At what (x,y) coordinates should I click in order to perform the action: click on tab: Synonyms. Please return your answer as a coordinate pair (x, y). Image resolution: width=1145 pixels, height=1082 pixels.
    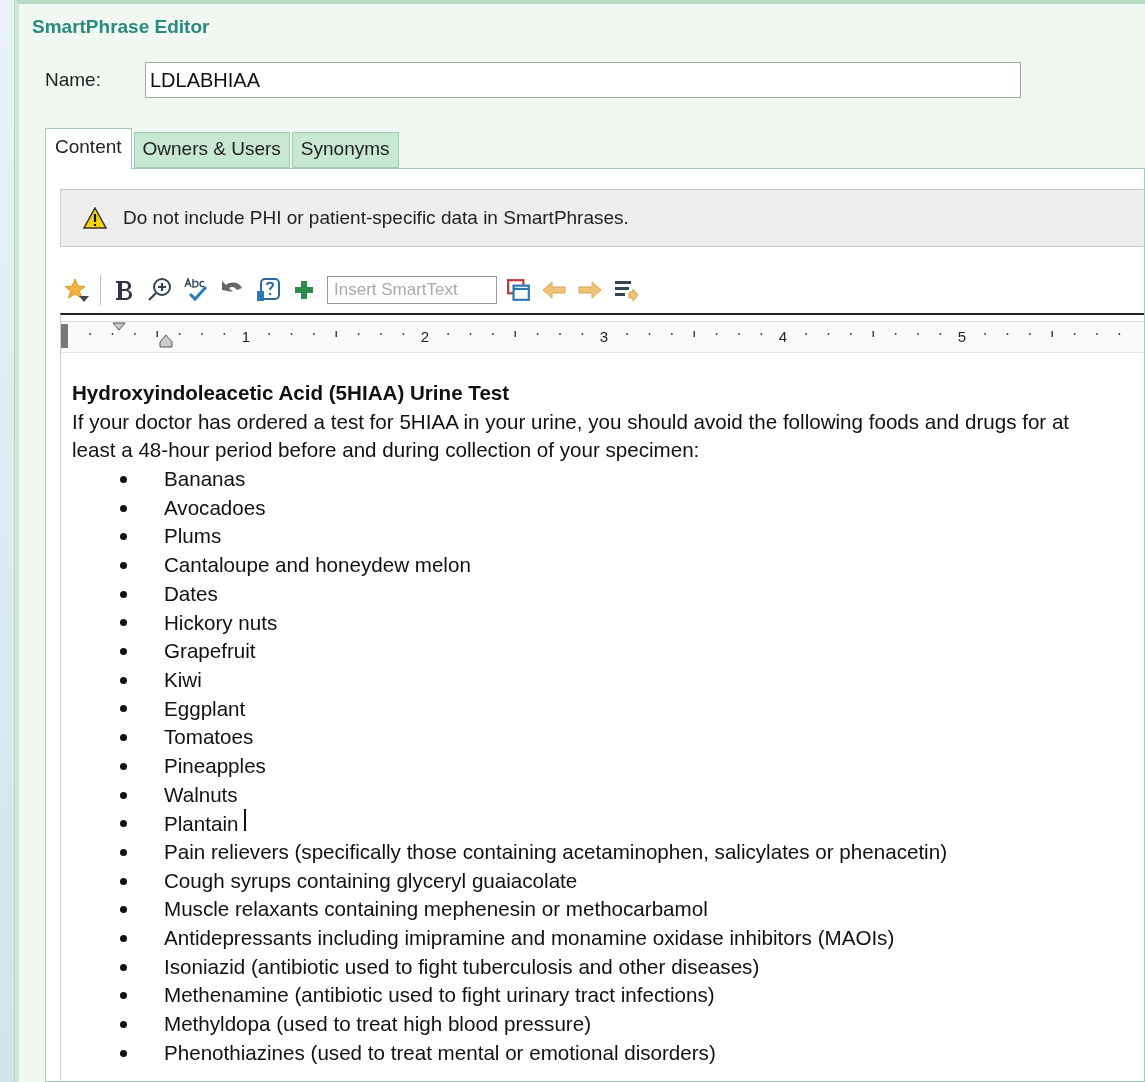
    Looking at the image, I should click on (345, 150).